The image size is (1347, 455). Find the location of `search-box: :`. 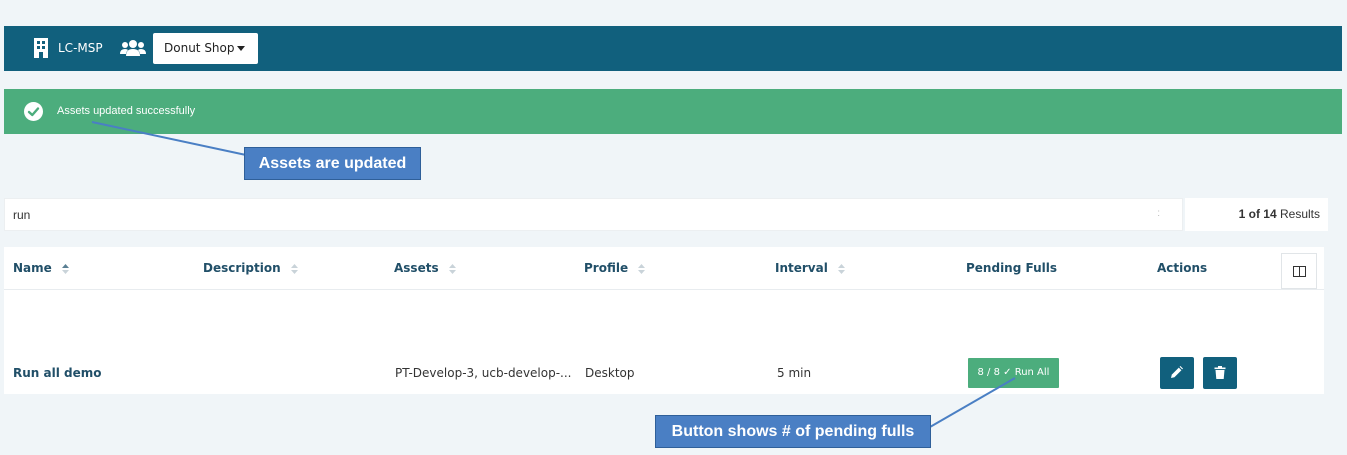

search-box: : is located at coordinates (593, 214).